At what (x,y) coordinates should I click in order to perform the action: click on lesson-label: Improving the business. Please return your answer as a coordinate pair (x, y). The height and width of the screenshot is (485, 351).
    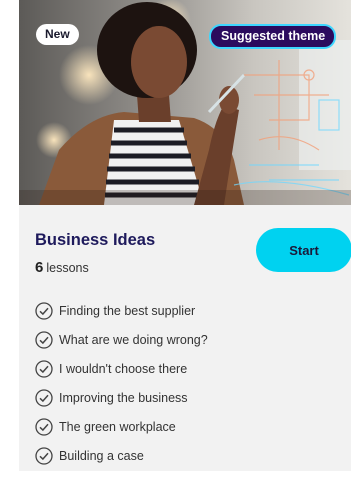
    Looking at the image, I should click on (123, 397).